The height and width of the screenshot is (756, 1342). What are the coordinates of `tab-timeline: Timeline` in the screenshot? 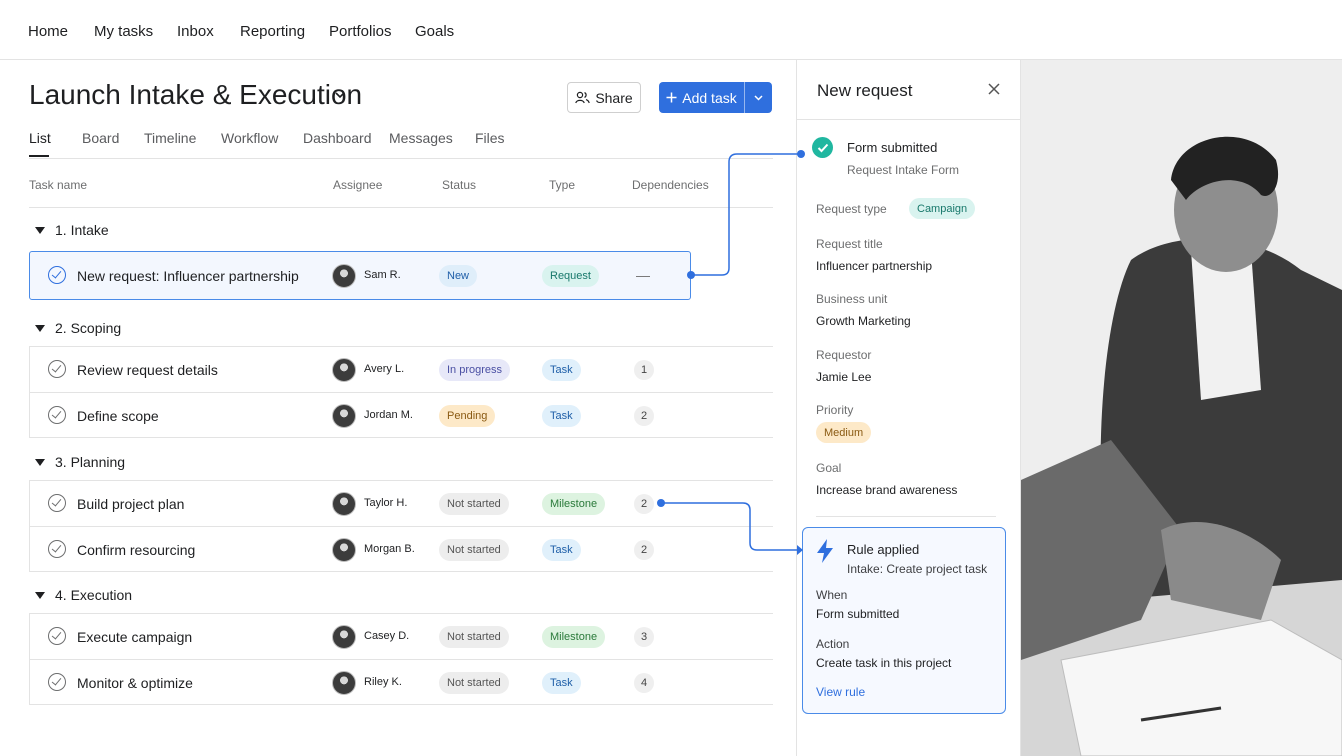 It's located at (170, 138).